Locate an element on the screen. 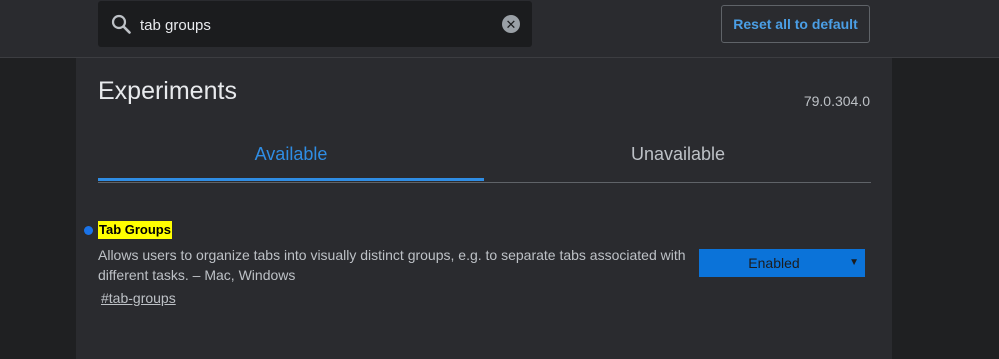 The height and width of the screenshot is (359, 999). flag-permalink: #tab-groups is located at coordinates (138, 298).